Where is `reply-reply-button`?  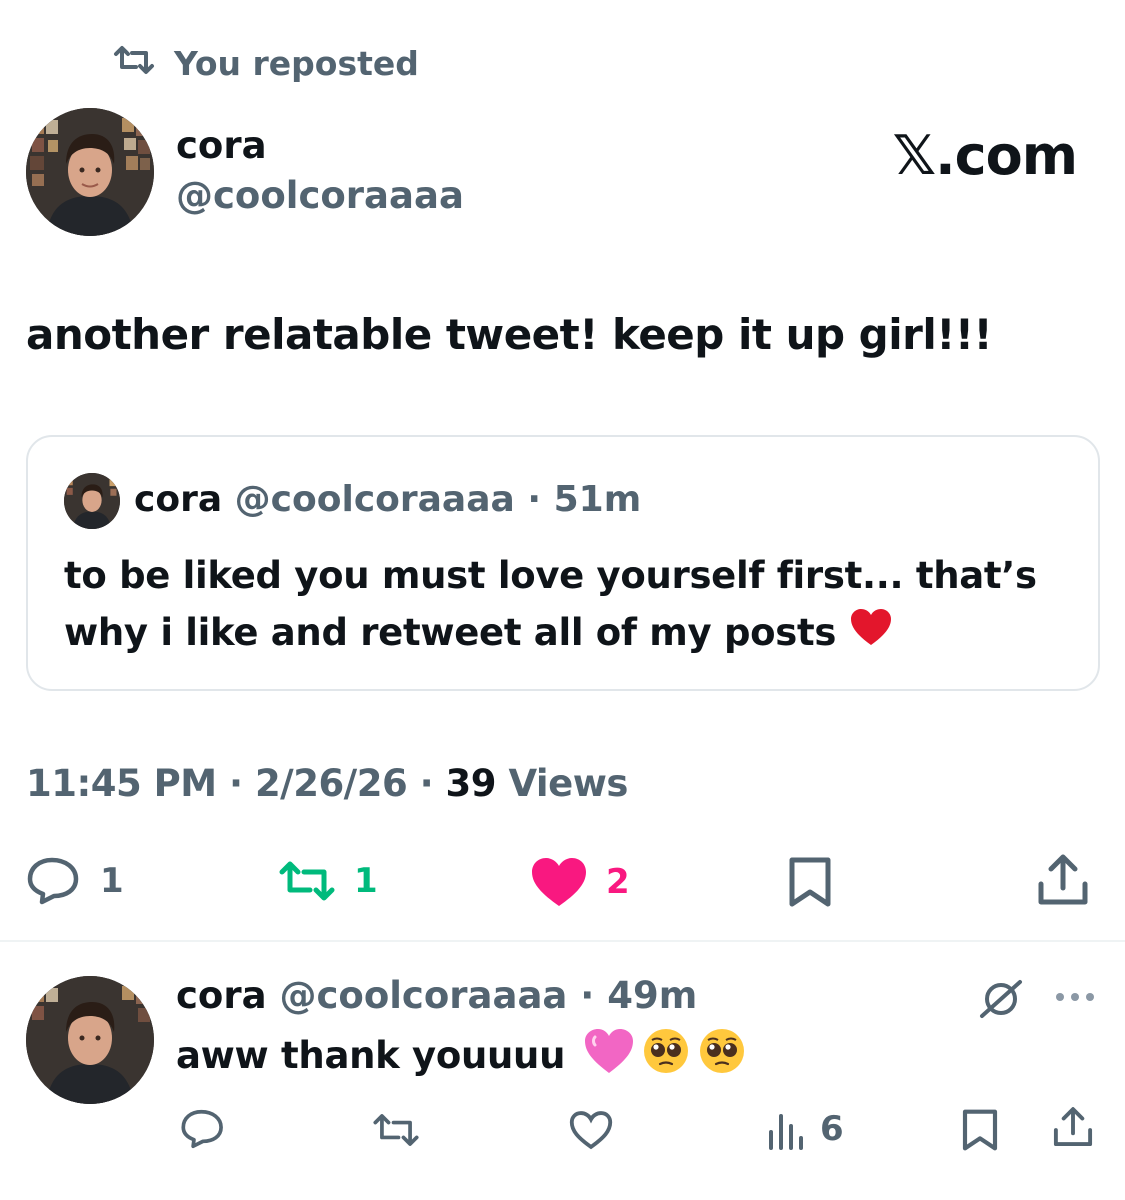
reply-reply-button is located at coordinates (203, 1131).